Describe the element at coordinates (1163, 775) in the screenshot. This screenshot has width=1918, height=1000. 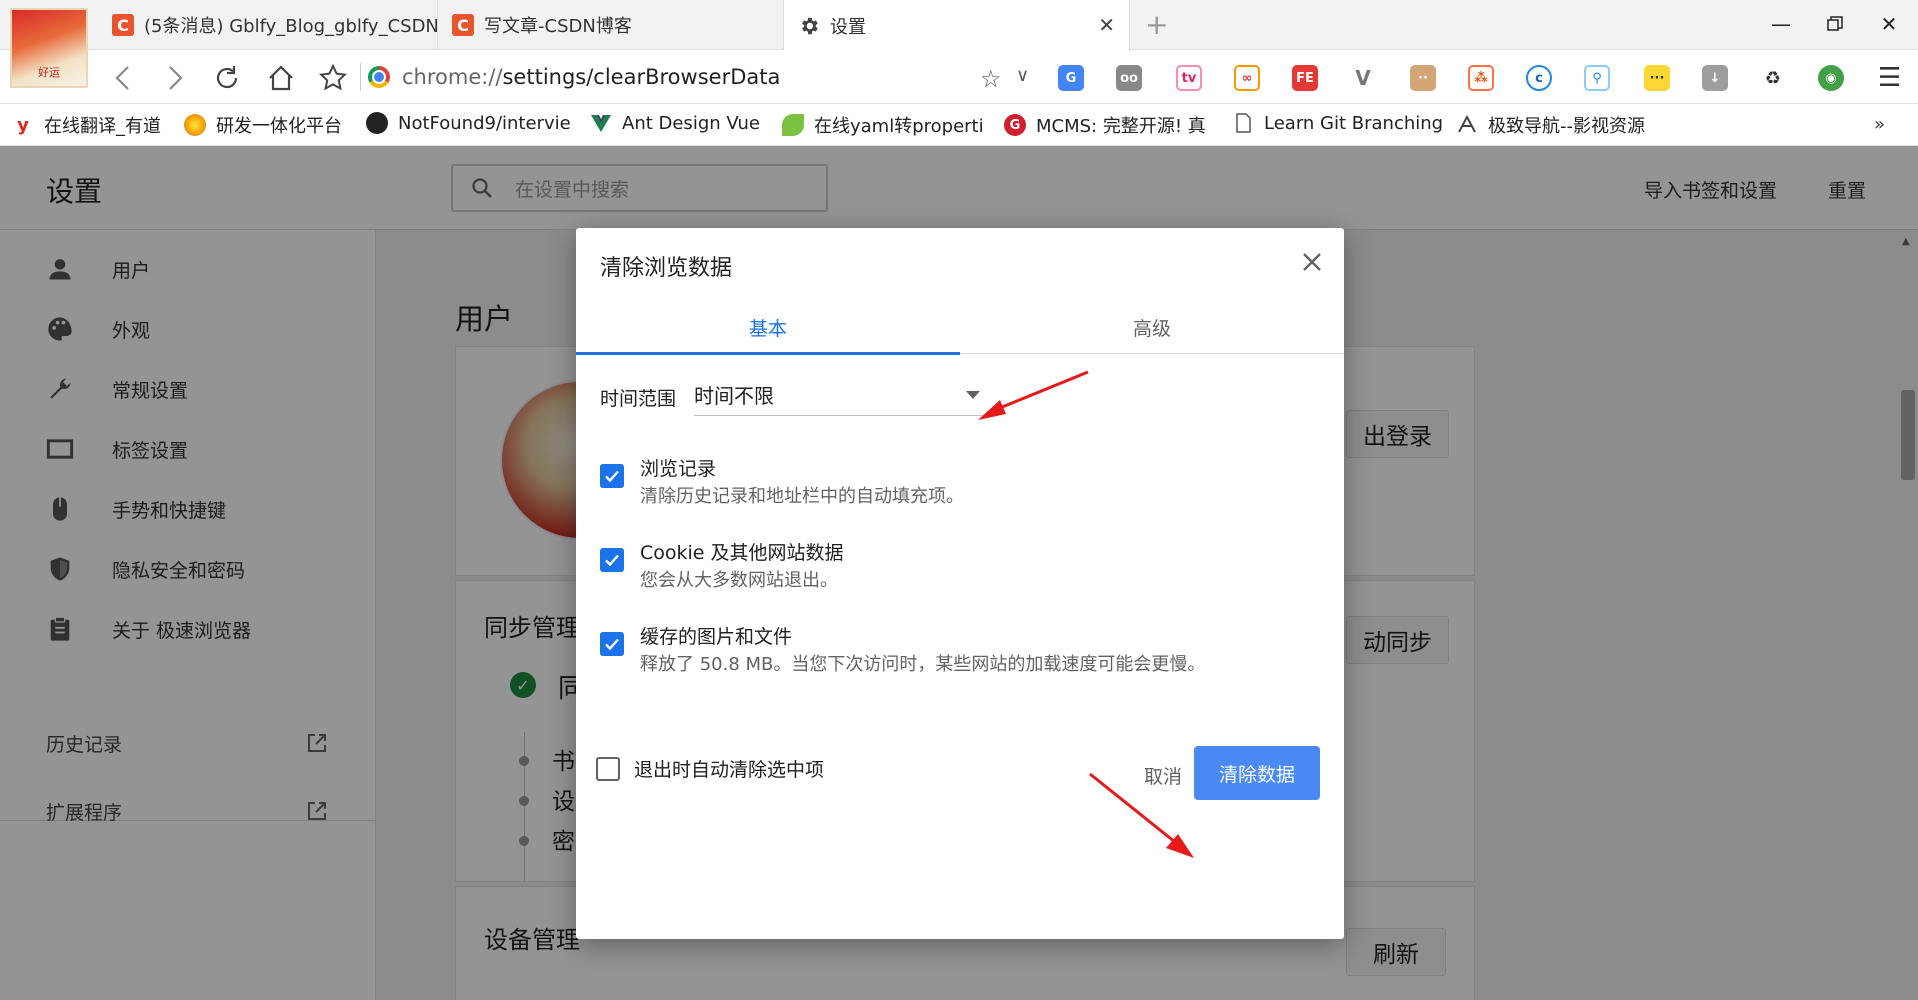
I see `cancel-button: 取消` at that location.